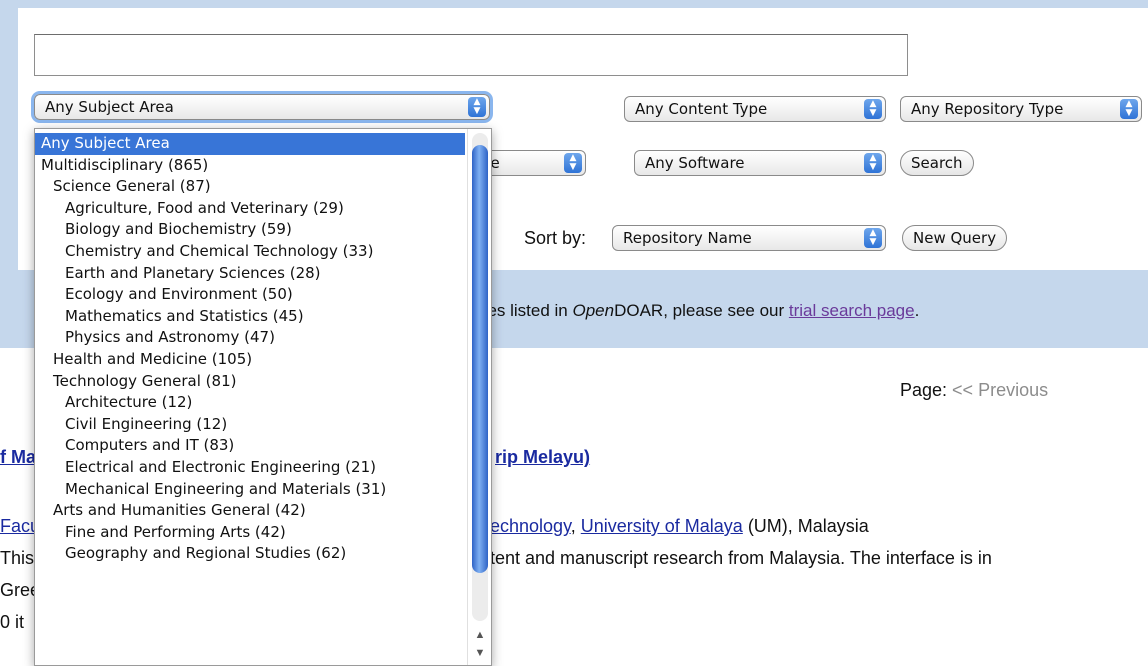 This screenshot has height=666, width=1148. I want to click on software-select-value: Any Software, so click(695, 163).